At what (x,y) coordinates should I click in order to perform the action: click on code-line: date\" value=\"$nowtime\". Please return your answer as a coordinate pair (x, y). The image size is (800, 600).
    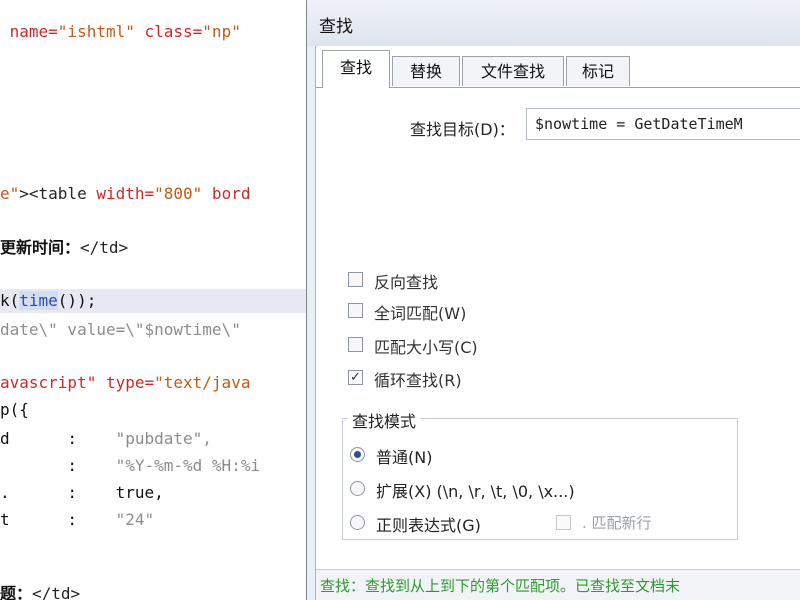
    Looking at the image, I should click on (120, 330).